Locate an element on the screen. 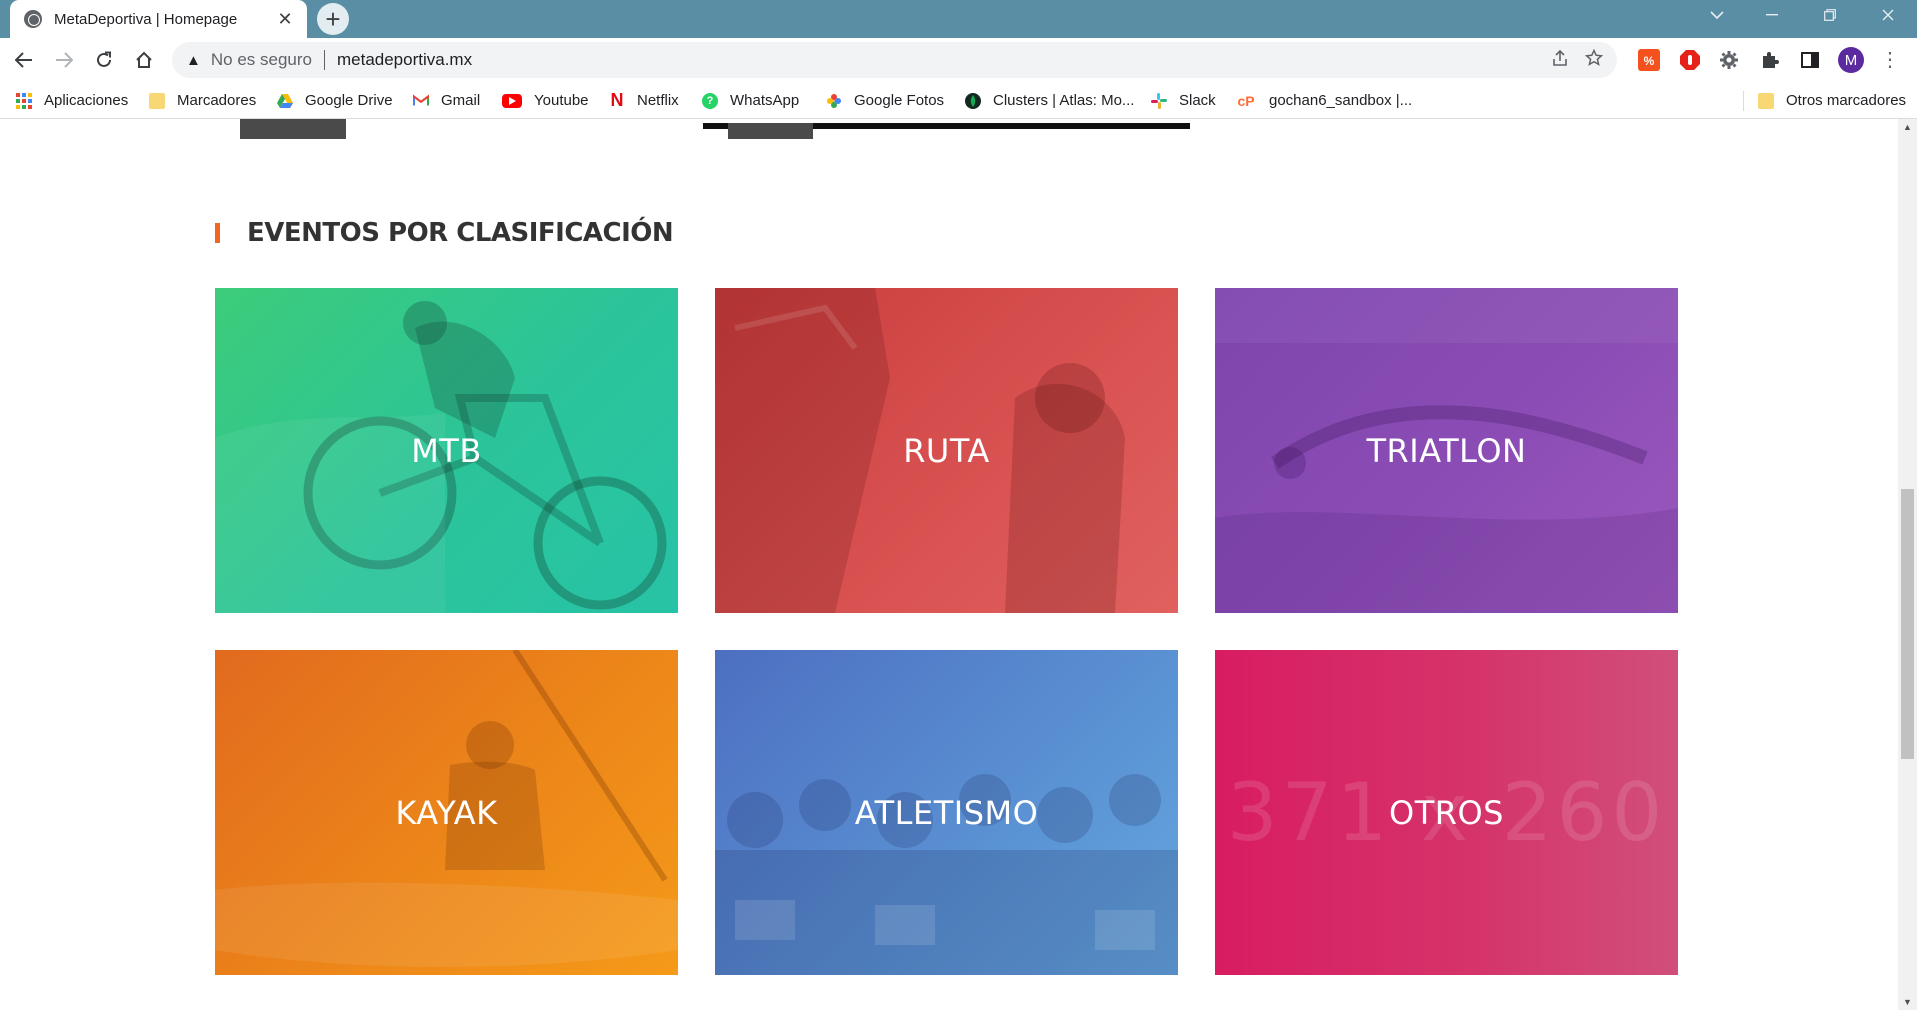 This screenshot has width=1917, height=1010. category-label: KAYAK is located at coordinates (446, 812).